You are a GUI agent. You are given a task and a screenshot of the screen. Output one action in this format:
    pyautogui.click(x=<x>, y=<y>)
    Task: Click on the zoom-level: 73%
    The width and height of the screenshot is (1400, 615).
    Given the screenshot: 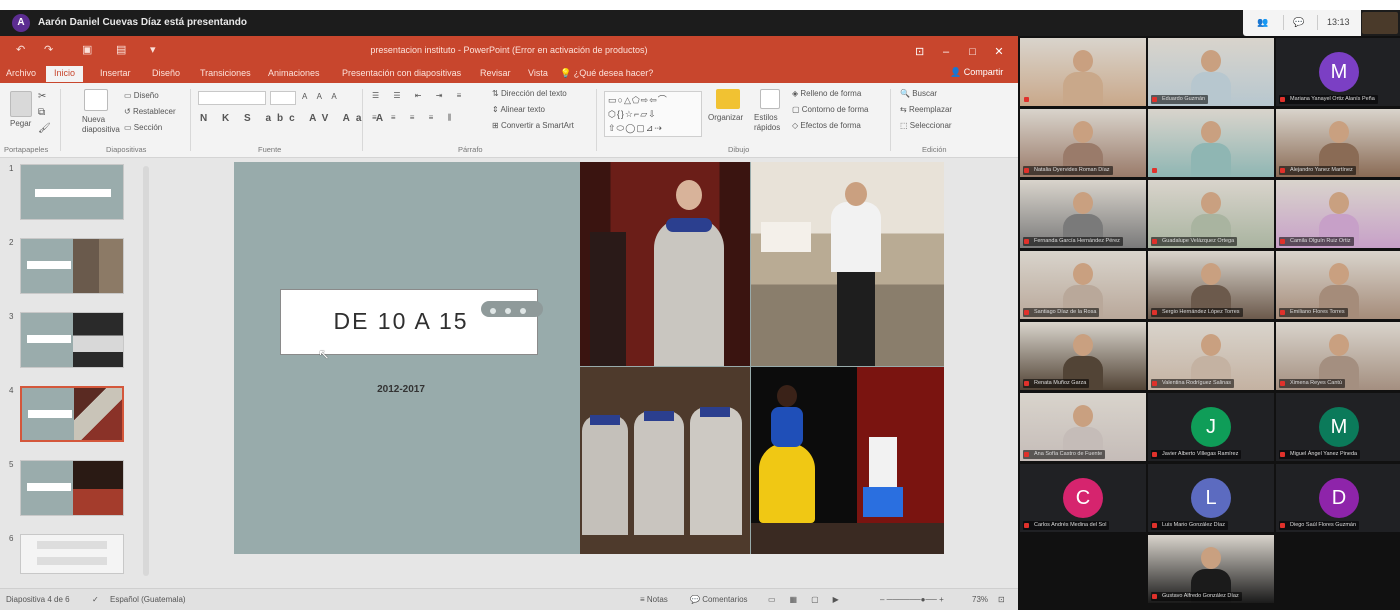 What is the action you would take?
    pyautogui.click(x=980, y=599)
    